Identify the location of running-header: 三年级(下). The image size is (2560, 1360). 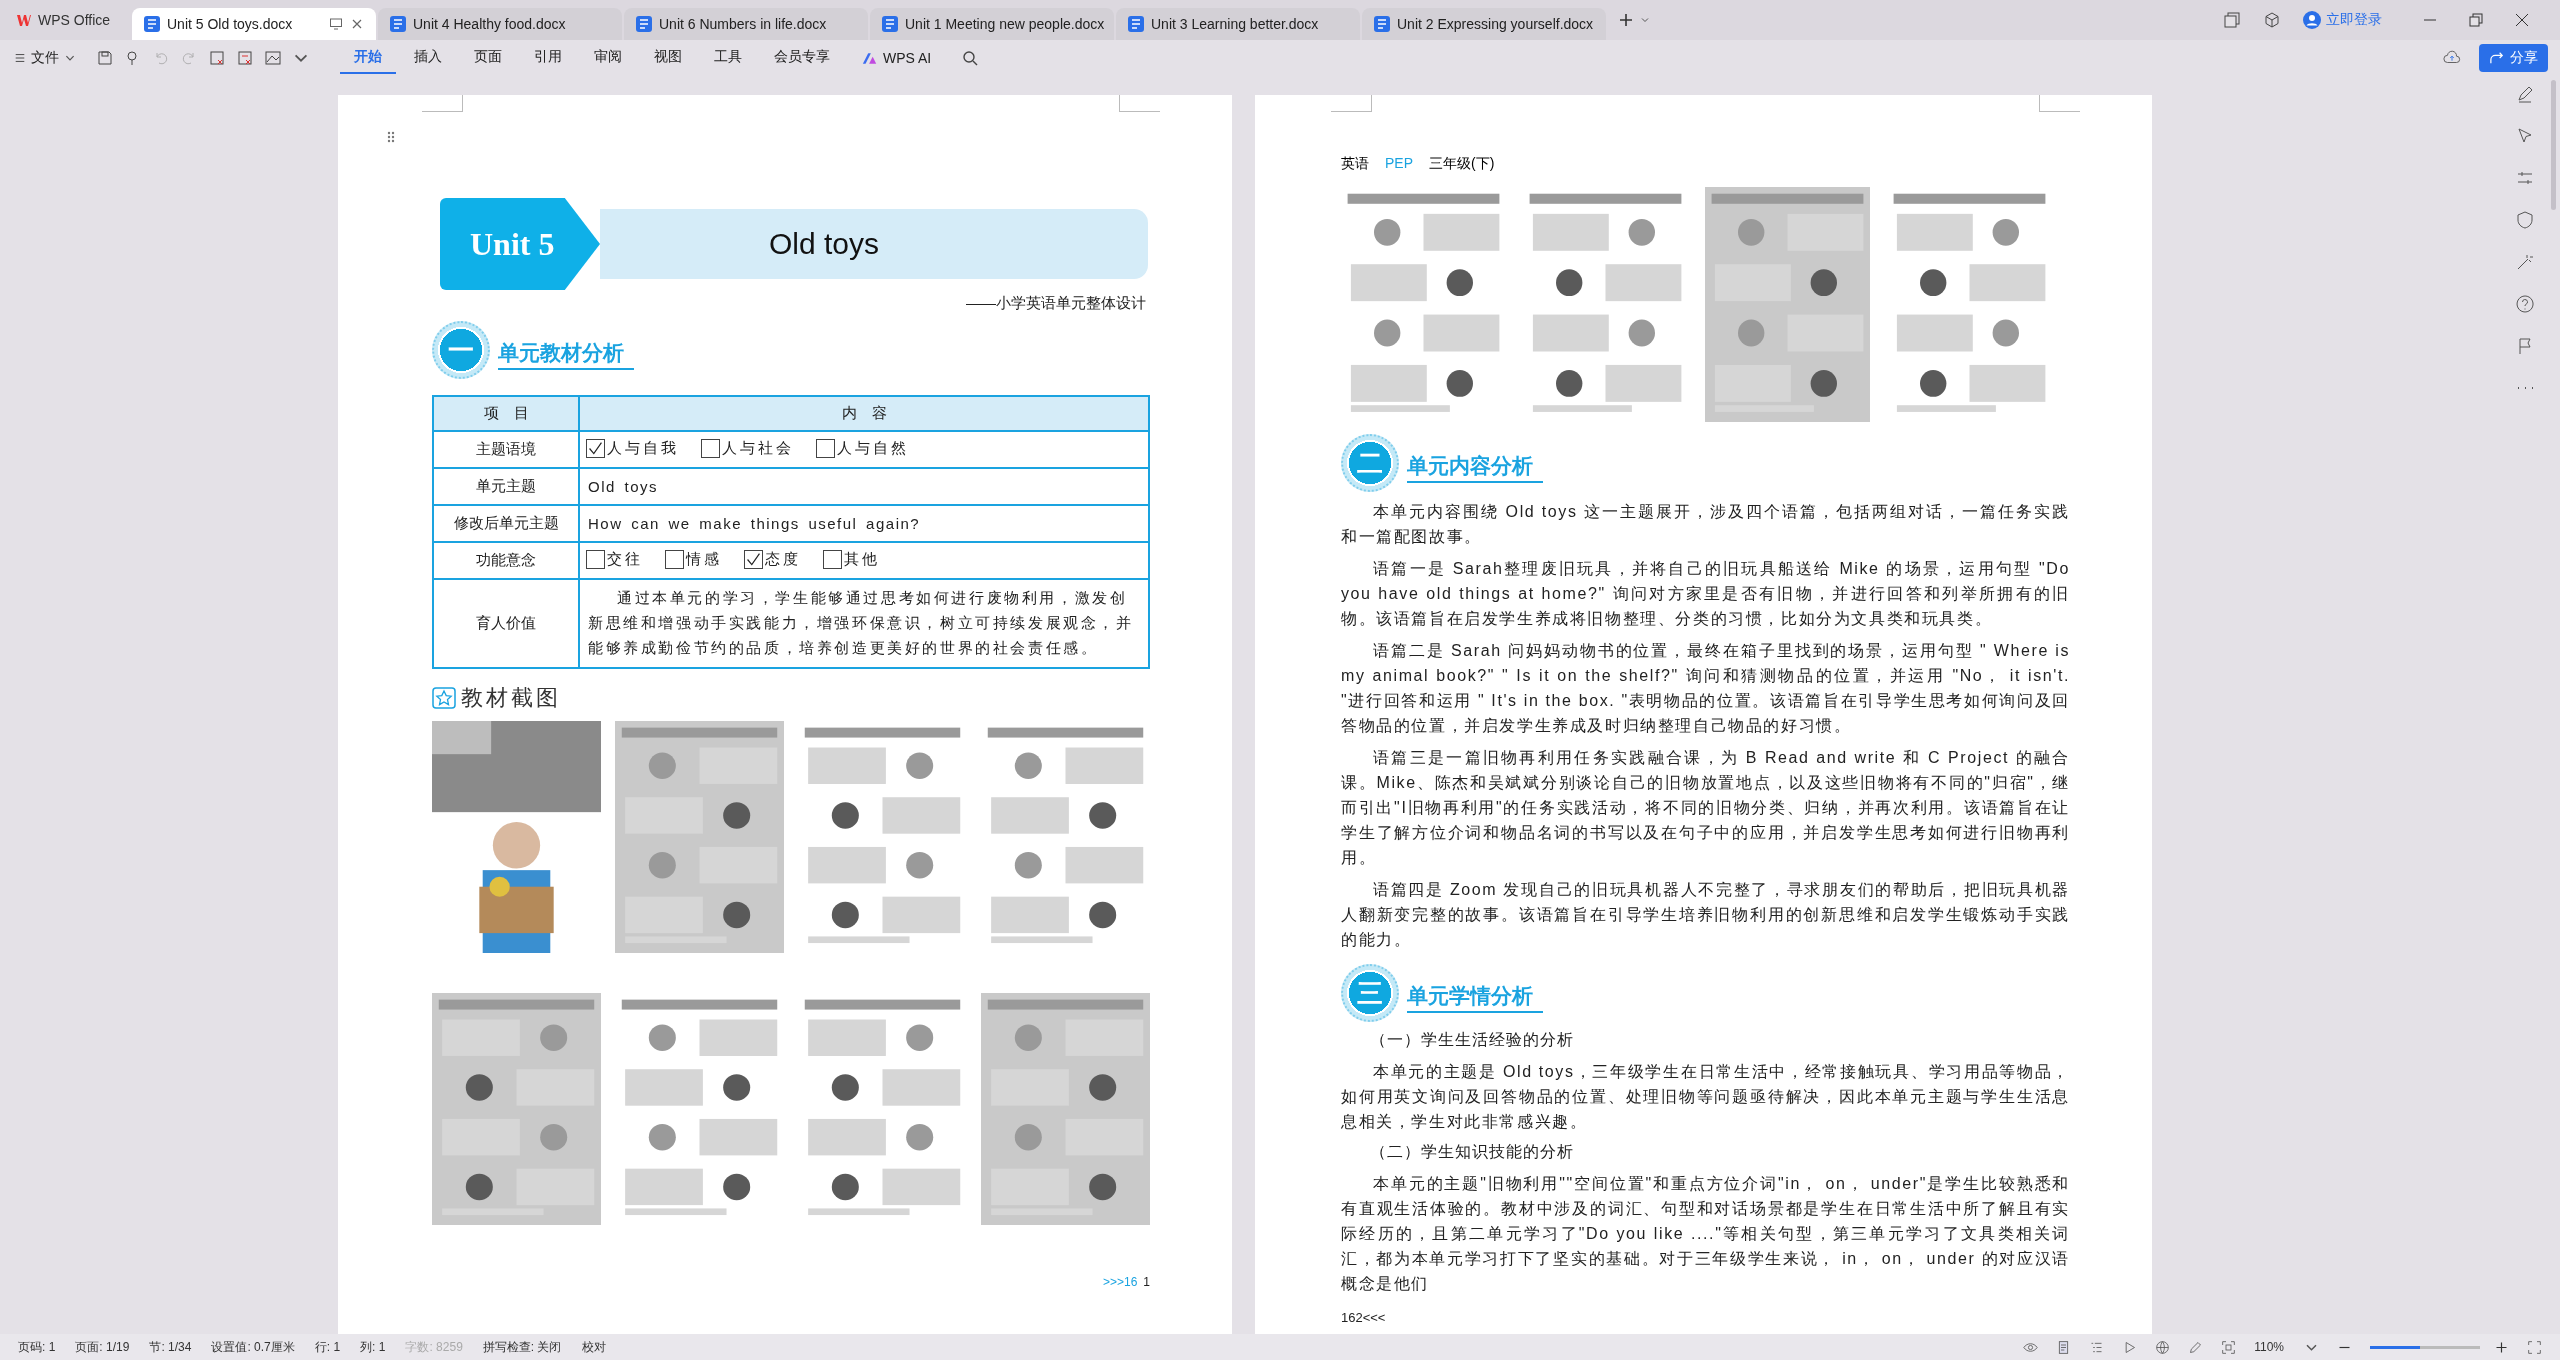
(1462, 164).